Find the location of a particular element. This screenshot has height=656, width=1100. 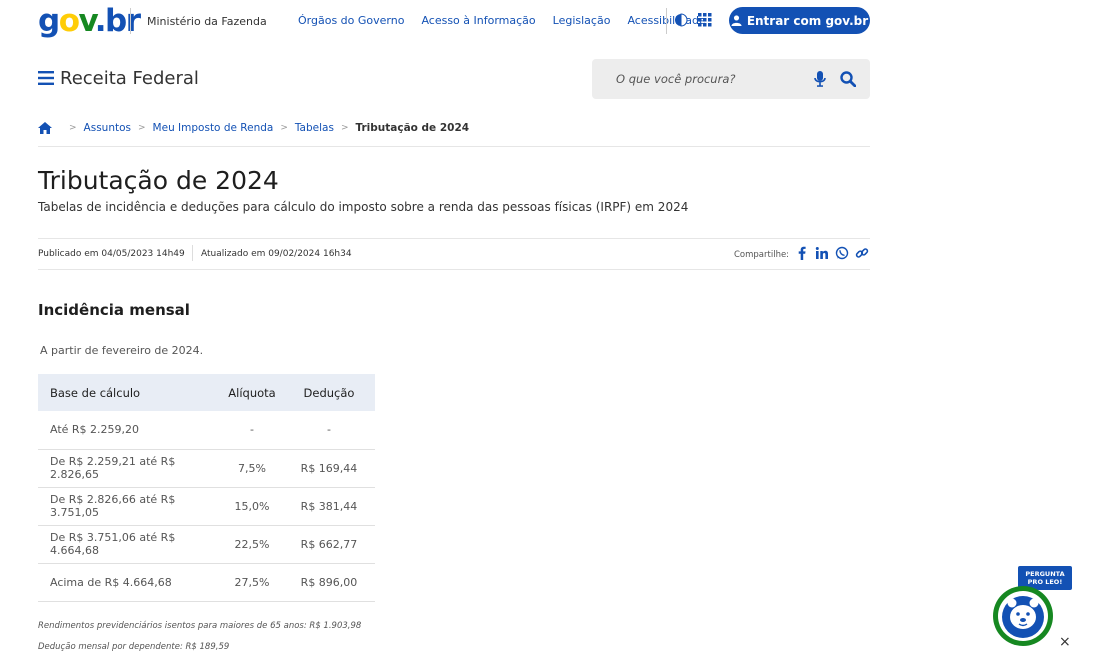

facebook-icon is located at coordinates (802, 253).